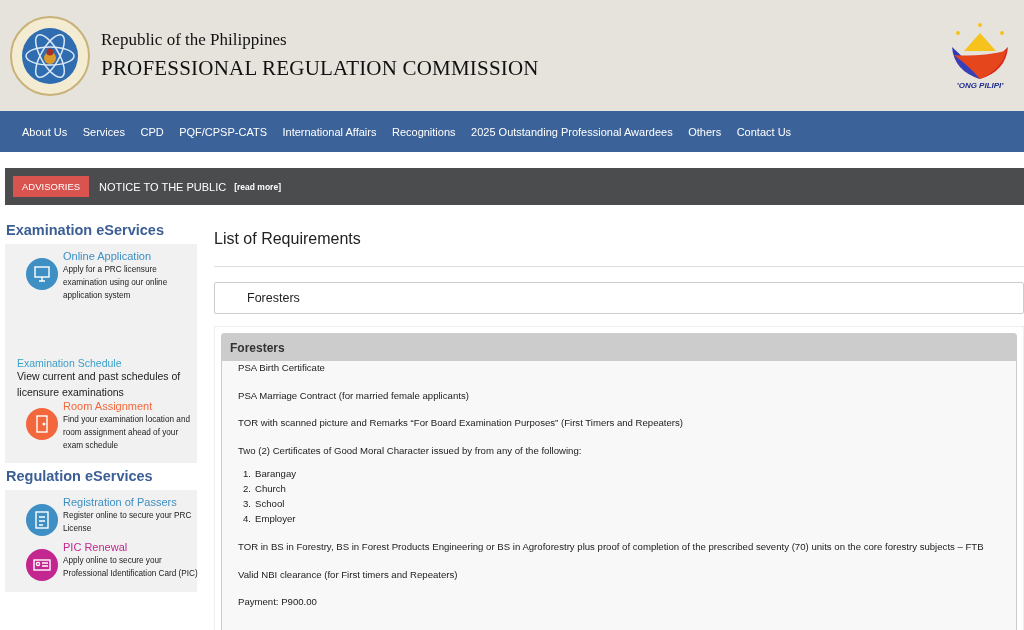 The width and height of the screenshot is (1024, 630). Describe the element at coordinates (257, 186) in the screenshot. I see `read-more-link: [read more]` at that location.